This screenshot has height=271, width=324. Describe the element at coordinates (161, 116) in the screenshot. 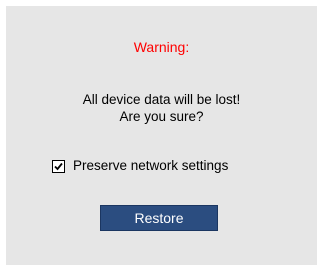

I see `warning-message-line-2: Are you sure?` at that location.